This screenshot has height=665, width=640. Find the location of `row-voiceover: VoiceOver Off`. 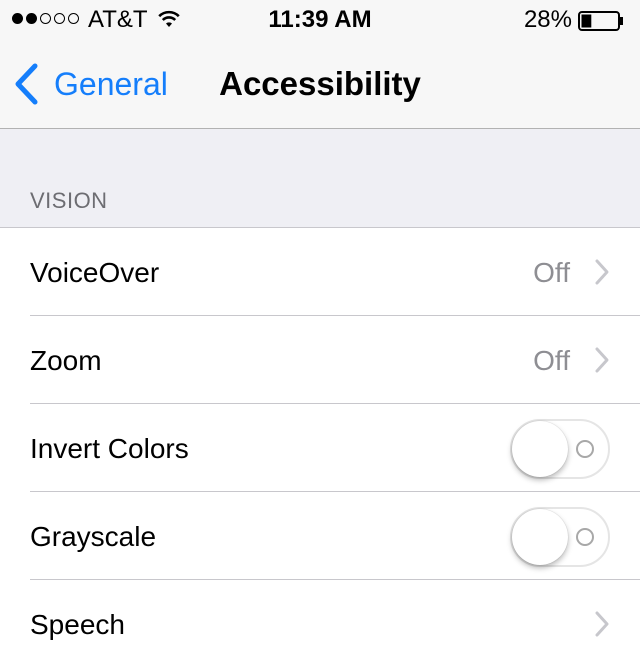

row-voiceover: VoiceOver Off is located at coordinates (320, 272).